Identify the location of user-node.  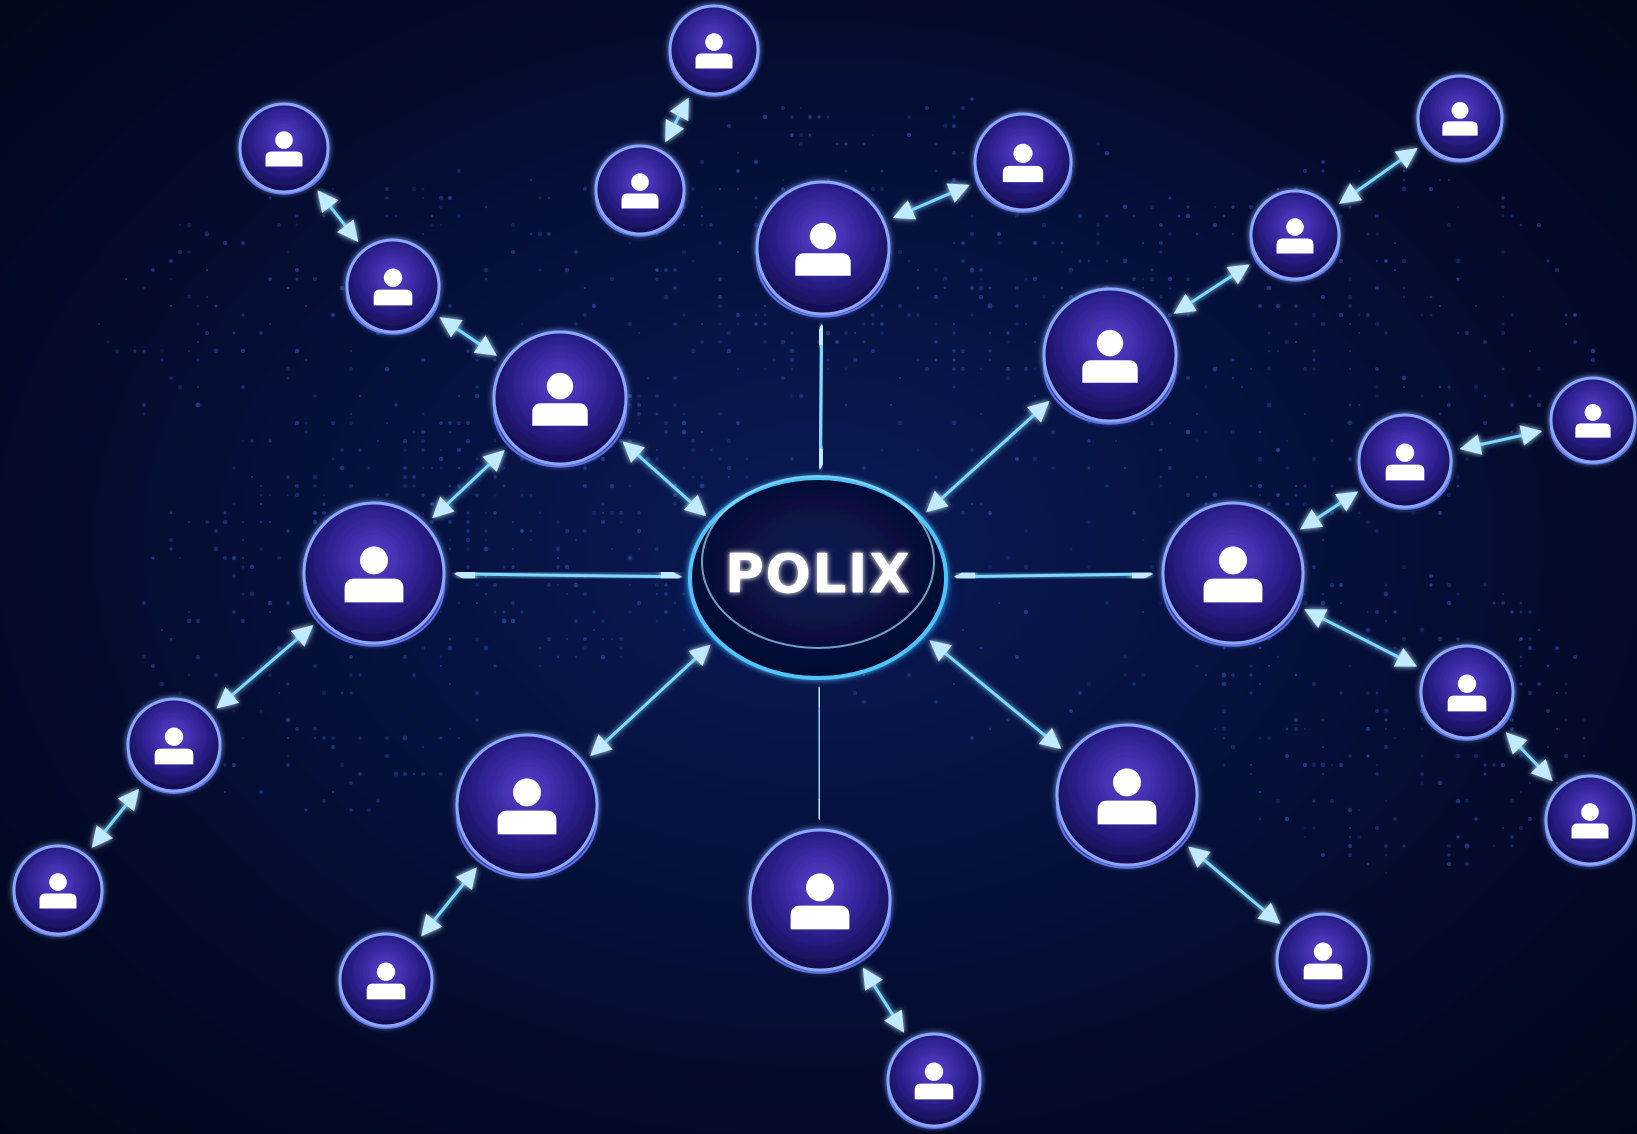
(58, 890).